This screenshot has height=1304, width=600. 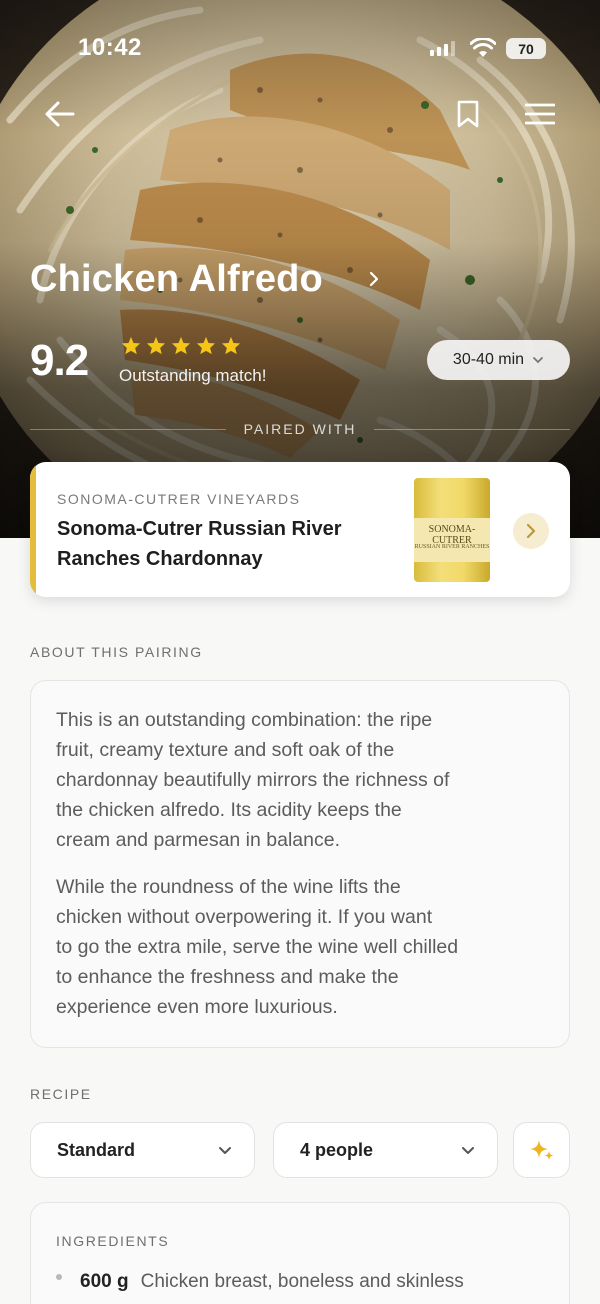 What do you see at coordinates (300, 50) in the screenshot?
I see `status-bar: 10:42 70` at bounding box center [300, 50].